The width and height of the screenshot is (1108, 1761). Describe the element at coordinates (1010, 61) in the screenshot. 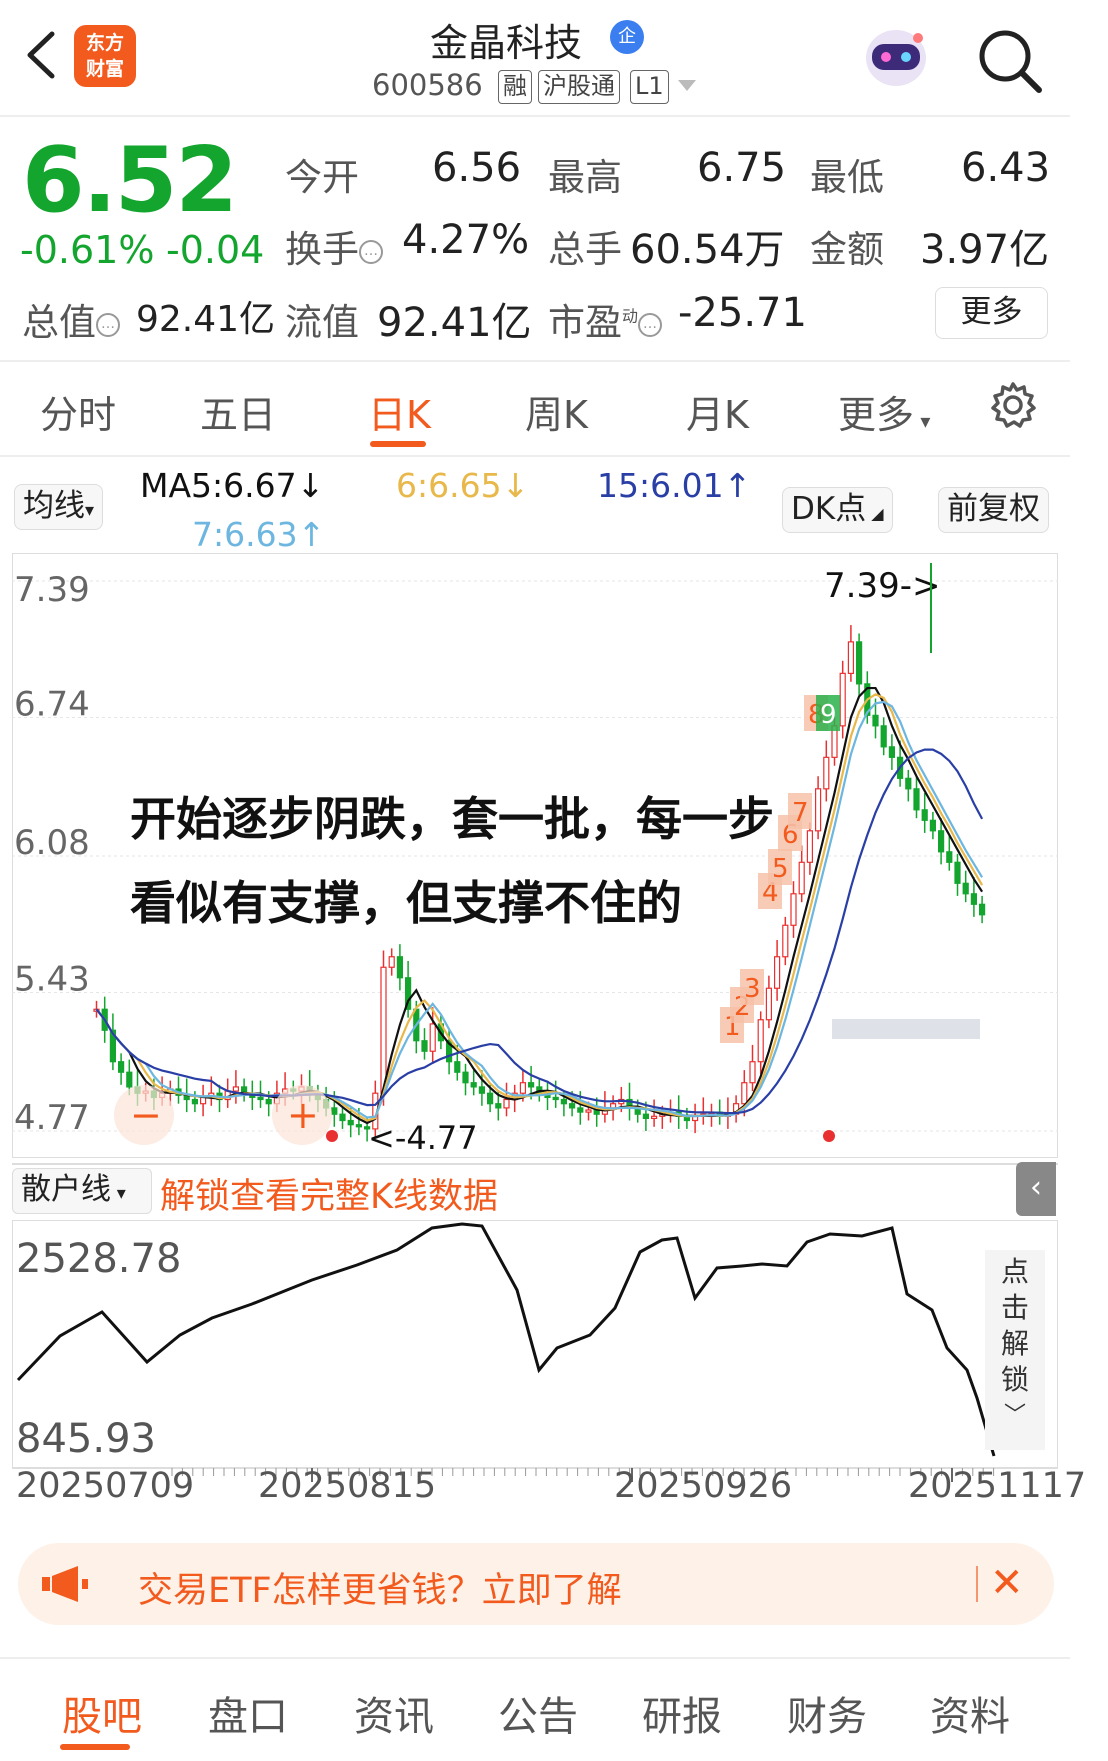

I see `search-icon` at that location.